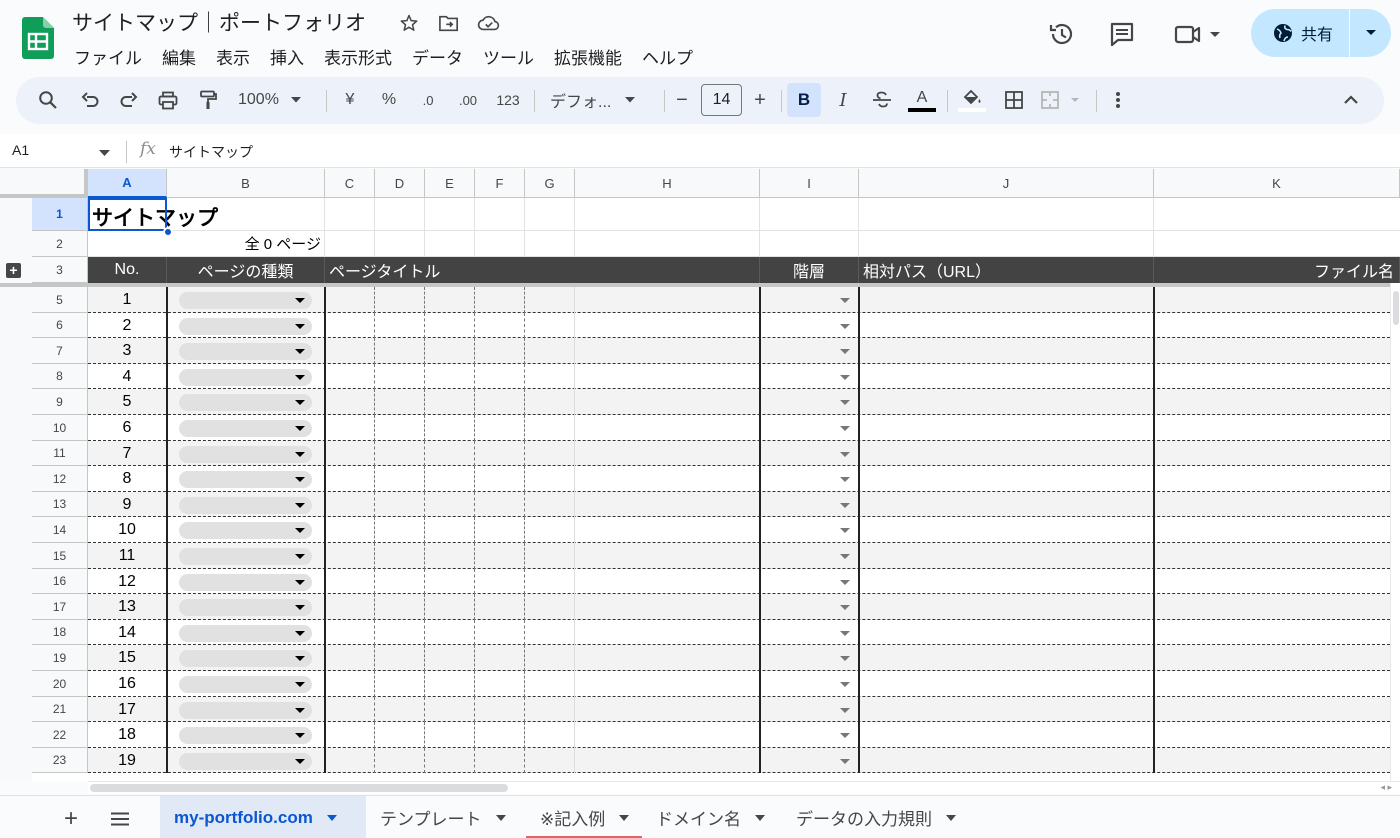  I want to click on search-menus-icon, so click(48, 100).